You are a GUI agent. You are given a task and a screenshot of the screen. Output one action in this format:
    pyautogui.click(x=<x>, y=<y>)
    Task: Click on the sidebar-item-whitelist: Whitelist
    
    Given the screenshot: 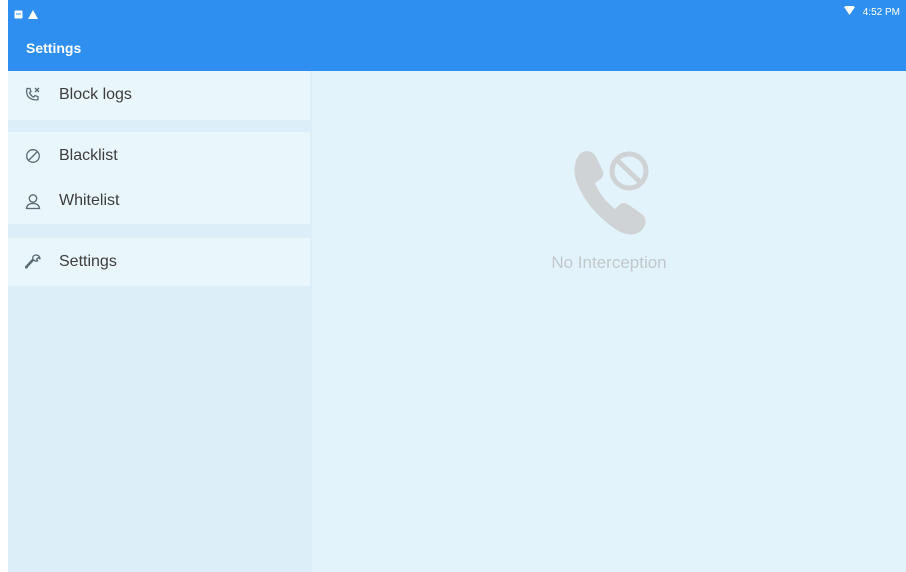 What is the action you would take?
    pyautogui.click(x=159, y=201)
    